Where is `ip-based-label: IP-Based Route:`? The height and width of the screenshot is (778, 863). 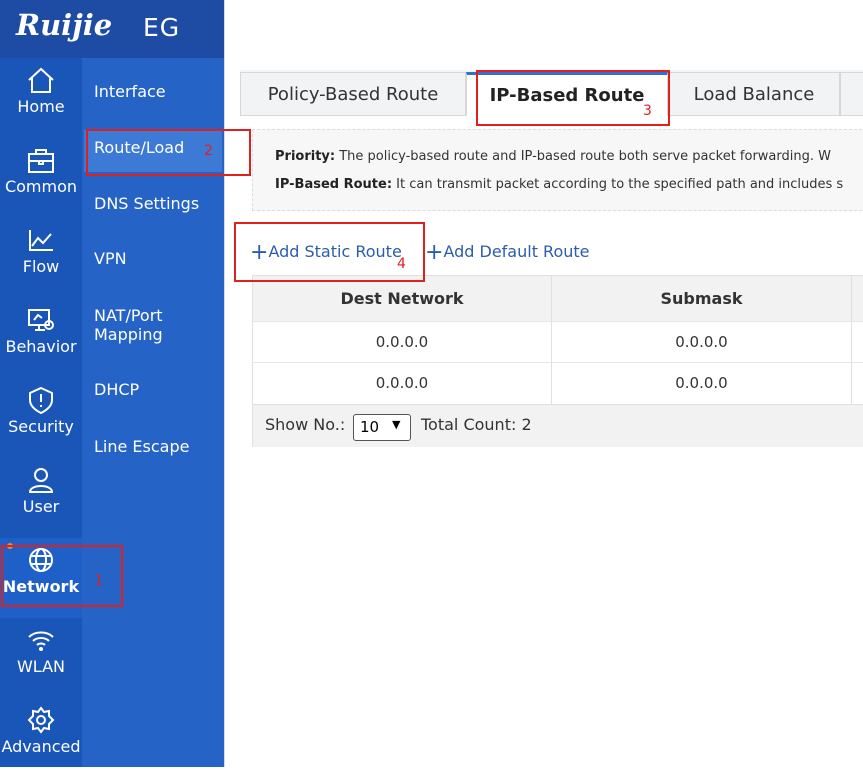 ip-based-label: IP-Based Route: is located at coordinates (334, 184).